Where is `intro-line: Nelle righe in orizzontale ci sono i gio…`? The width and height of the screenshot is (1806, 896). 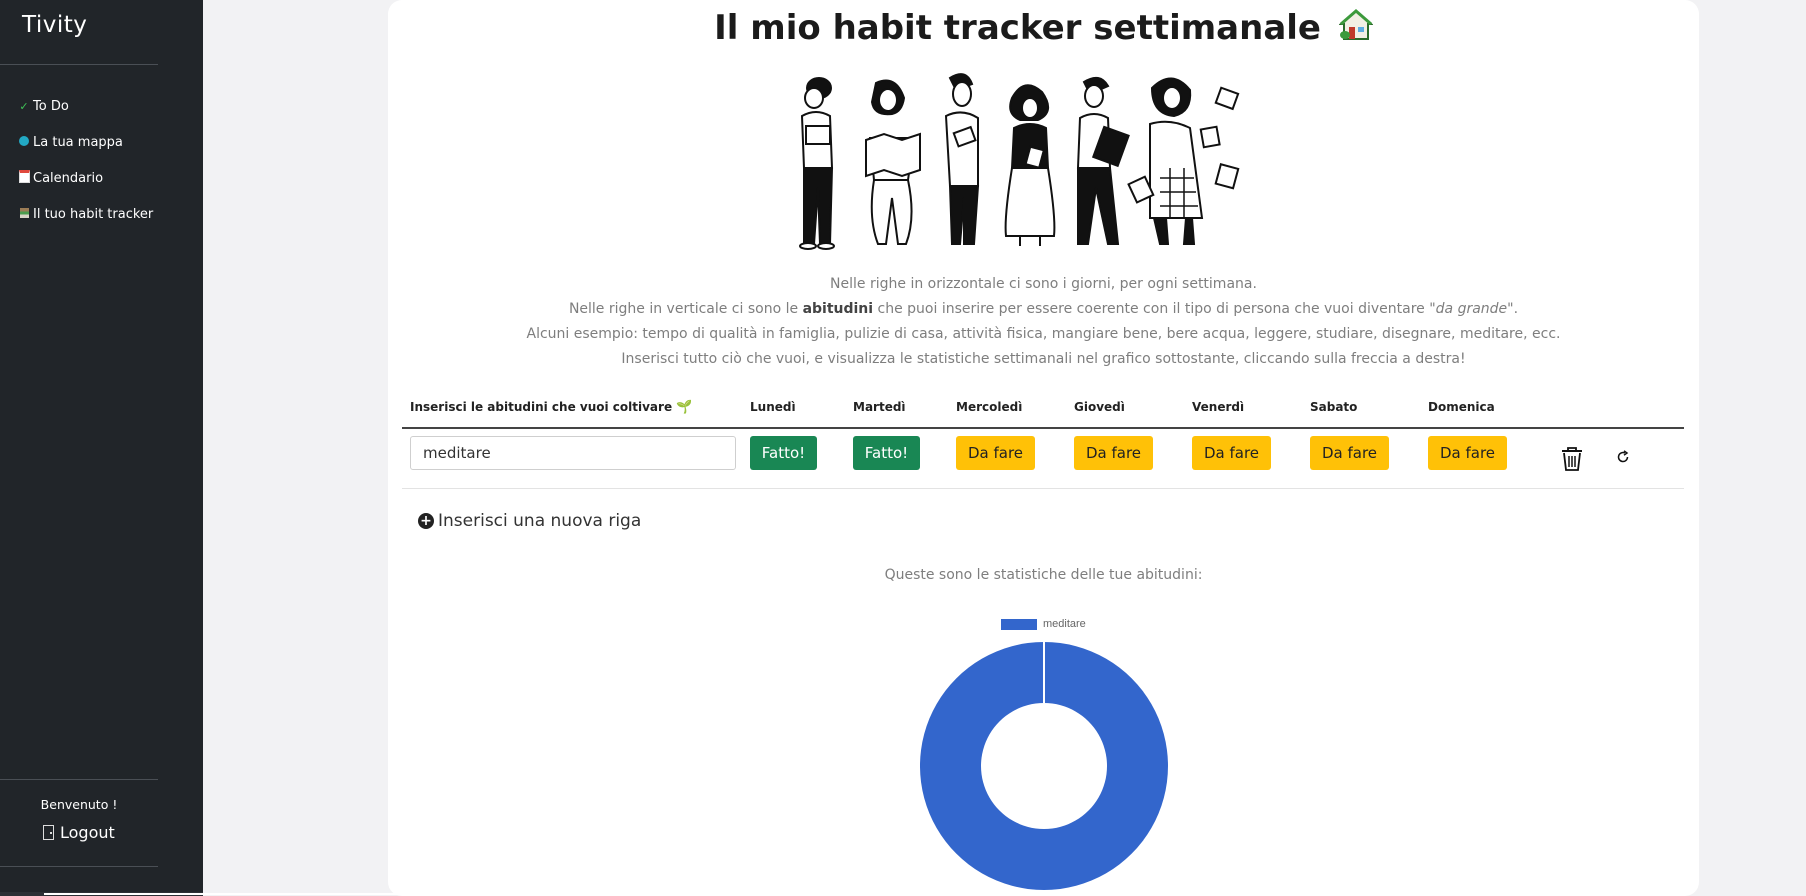 intro-line: Nelle righe in orizzontale ci sono i gio… is located at coordinates (1043, 284).